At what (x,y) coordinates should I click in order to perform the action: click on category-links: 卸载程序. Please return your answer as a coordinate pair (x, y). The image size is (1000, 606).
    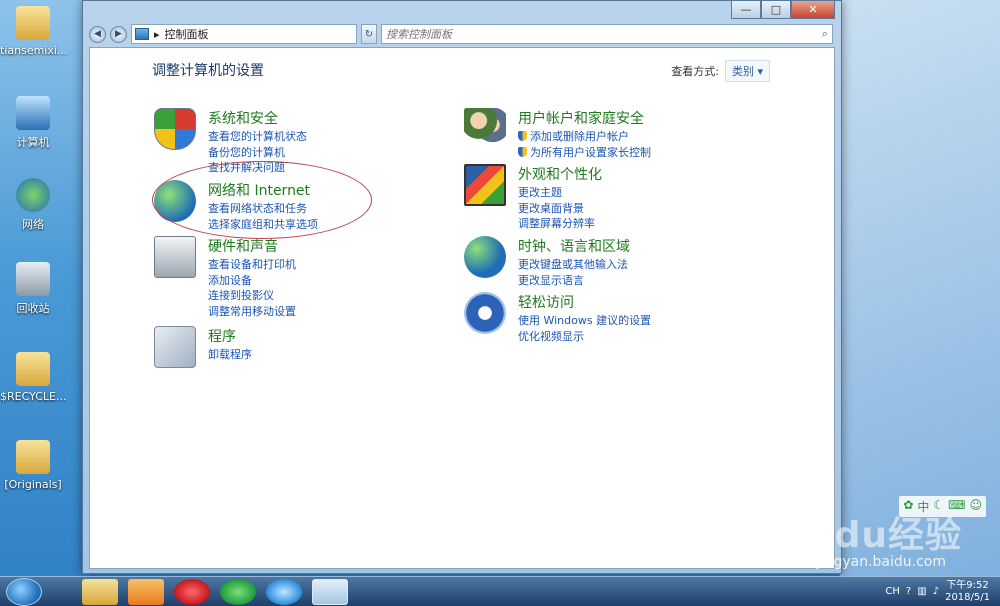
    Looking at the image, I should click on (230, 355).